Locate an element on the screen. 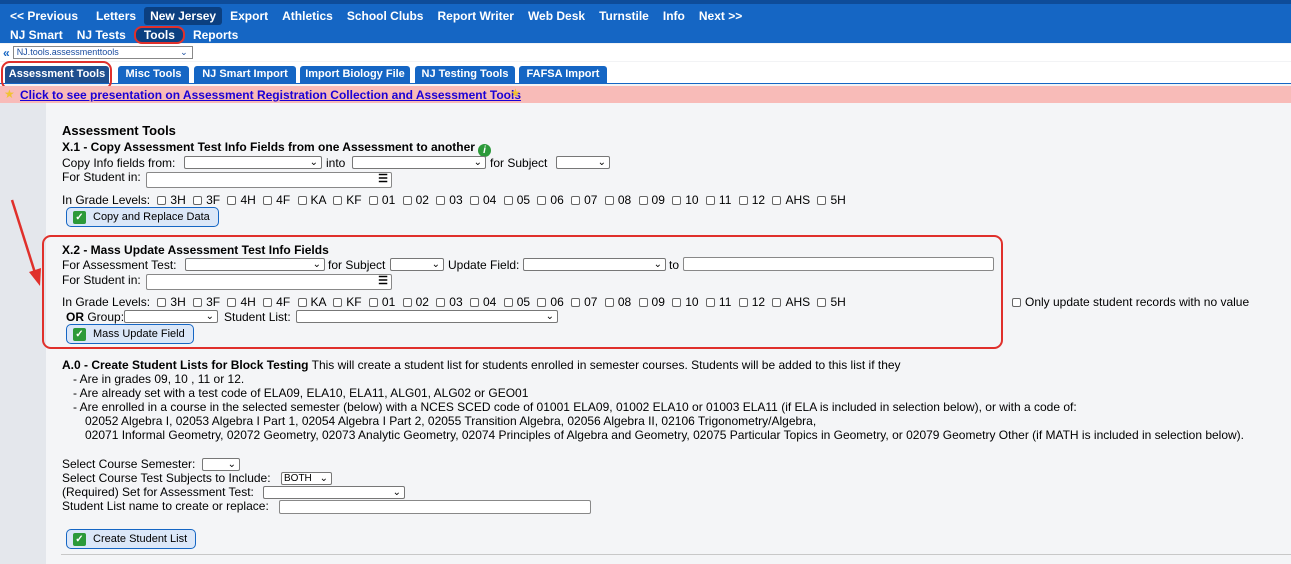  annotation-arrow is located at coordinates (25, 242).